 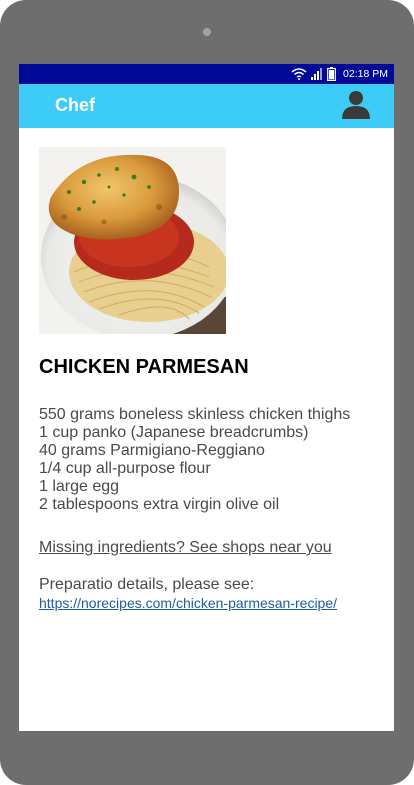 I want to click on ingredient-item: 1 large egg, so click(x=79, y=486).